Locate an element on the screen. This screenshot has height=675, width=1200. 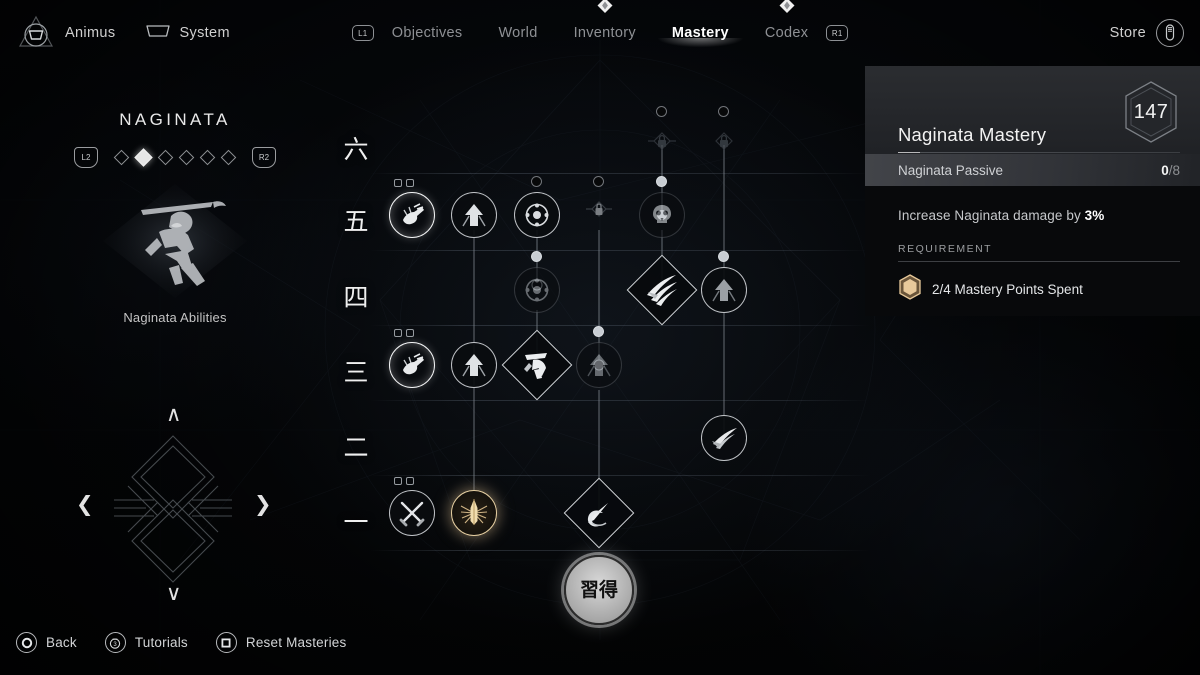
tab-label: Codex is located at coordinates (786, 33).